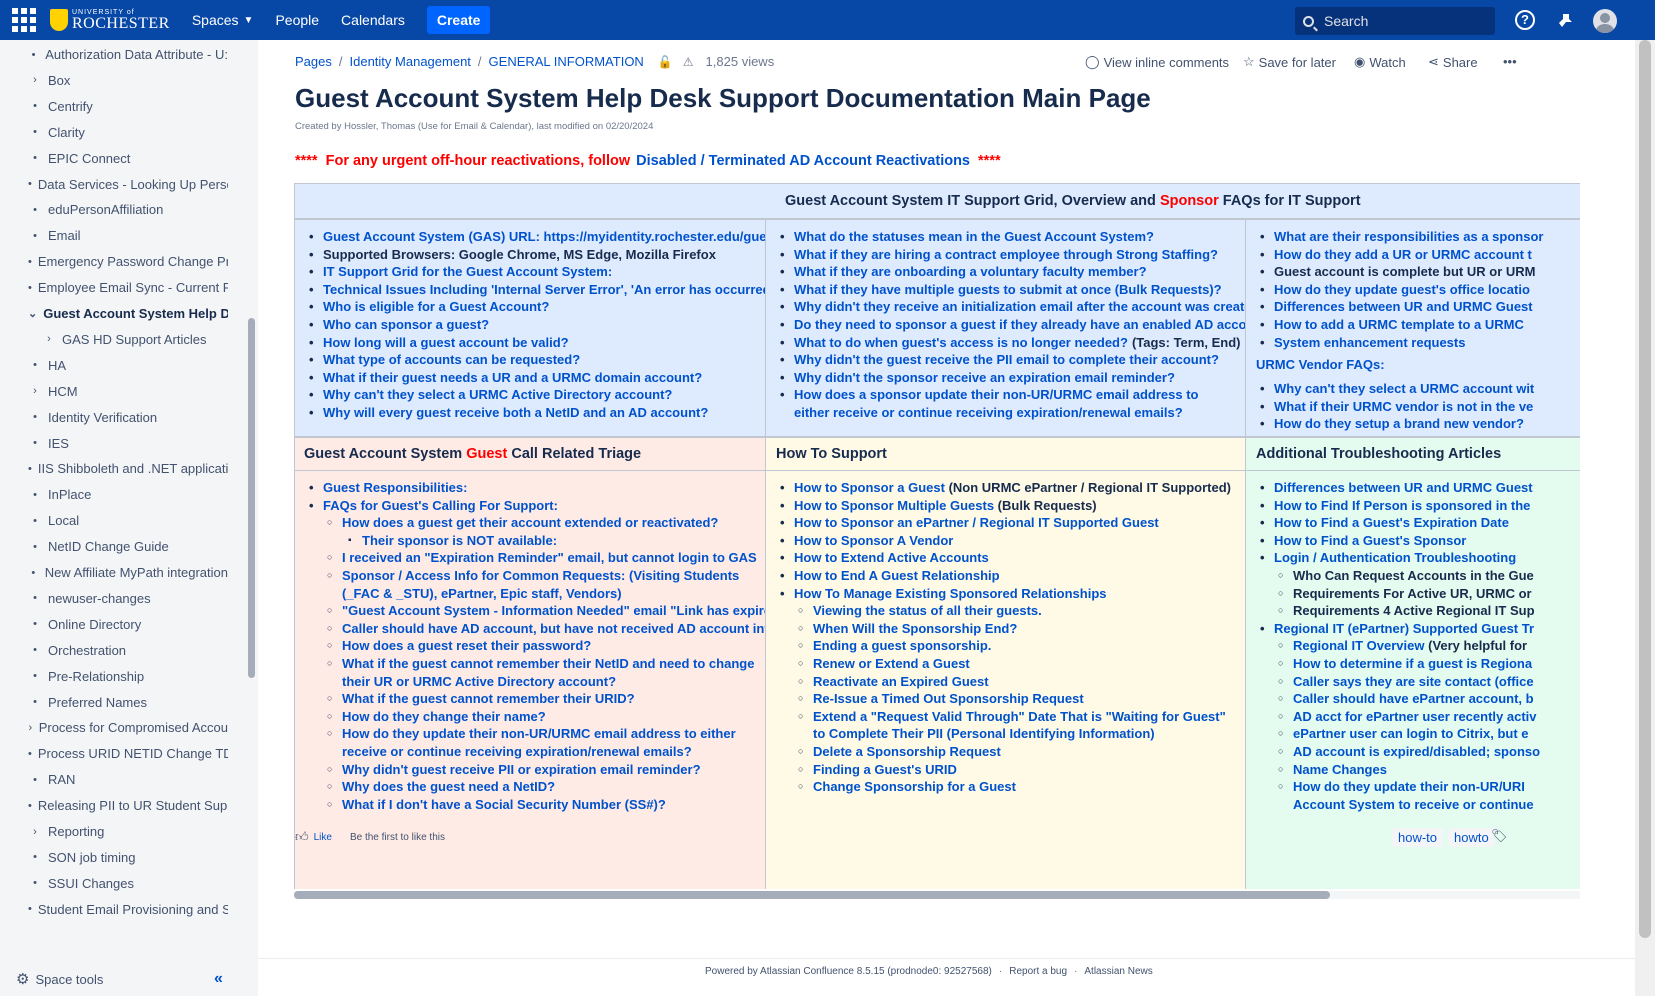 The height and width of the screenshot is (996, 1655). What do you see at coordinates (114, 805) in the screenshot?
I see `sidebar-item: • Releasing PII to UR Student Supp` at bounding box center [114, 805].